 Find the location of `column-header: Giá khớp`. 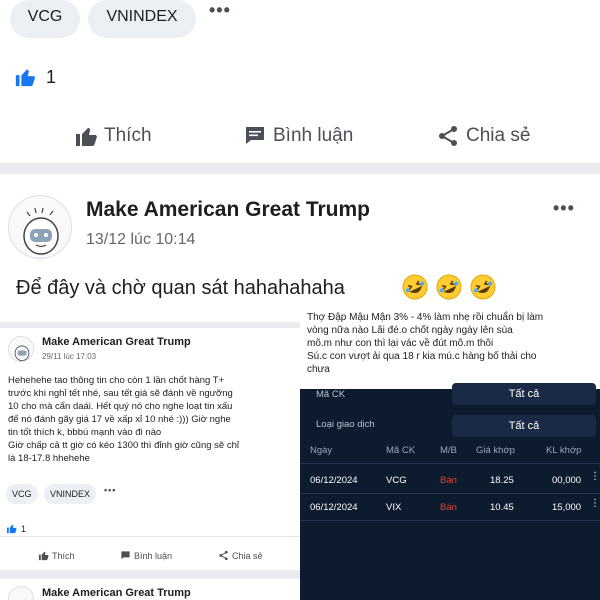

column-header: Giá khớp is located at coordinates (495, 450).